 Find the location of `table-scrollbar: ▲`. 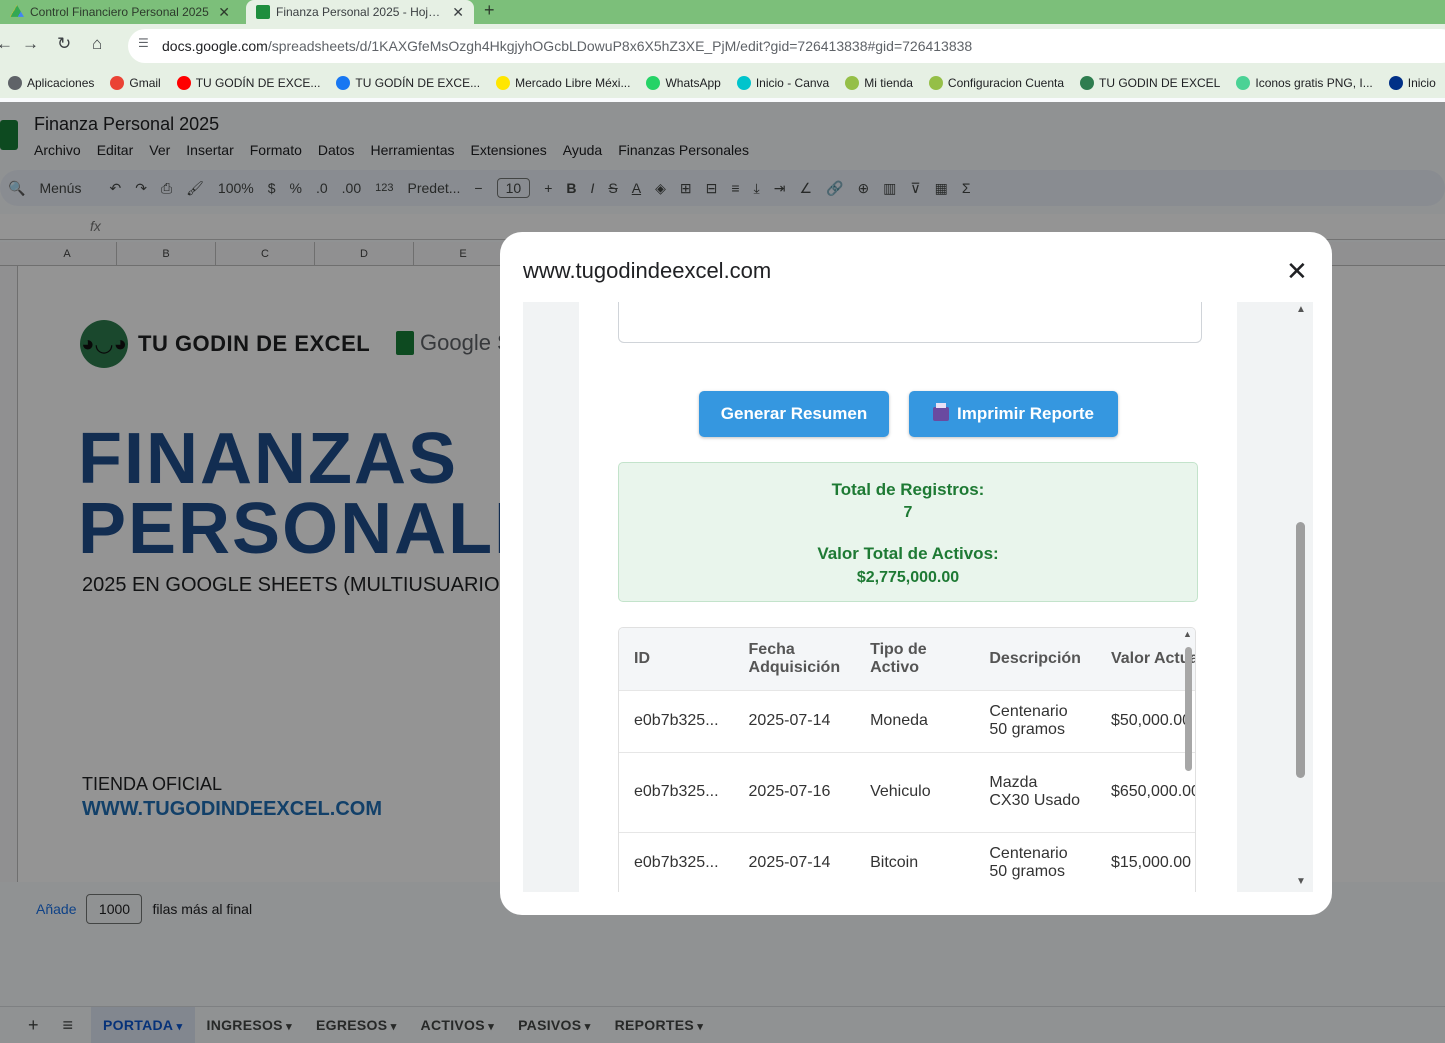

table-scrollbar: ▲ is located at coordinates (1188, 760).